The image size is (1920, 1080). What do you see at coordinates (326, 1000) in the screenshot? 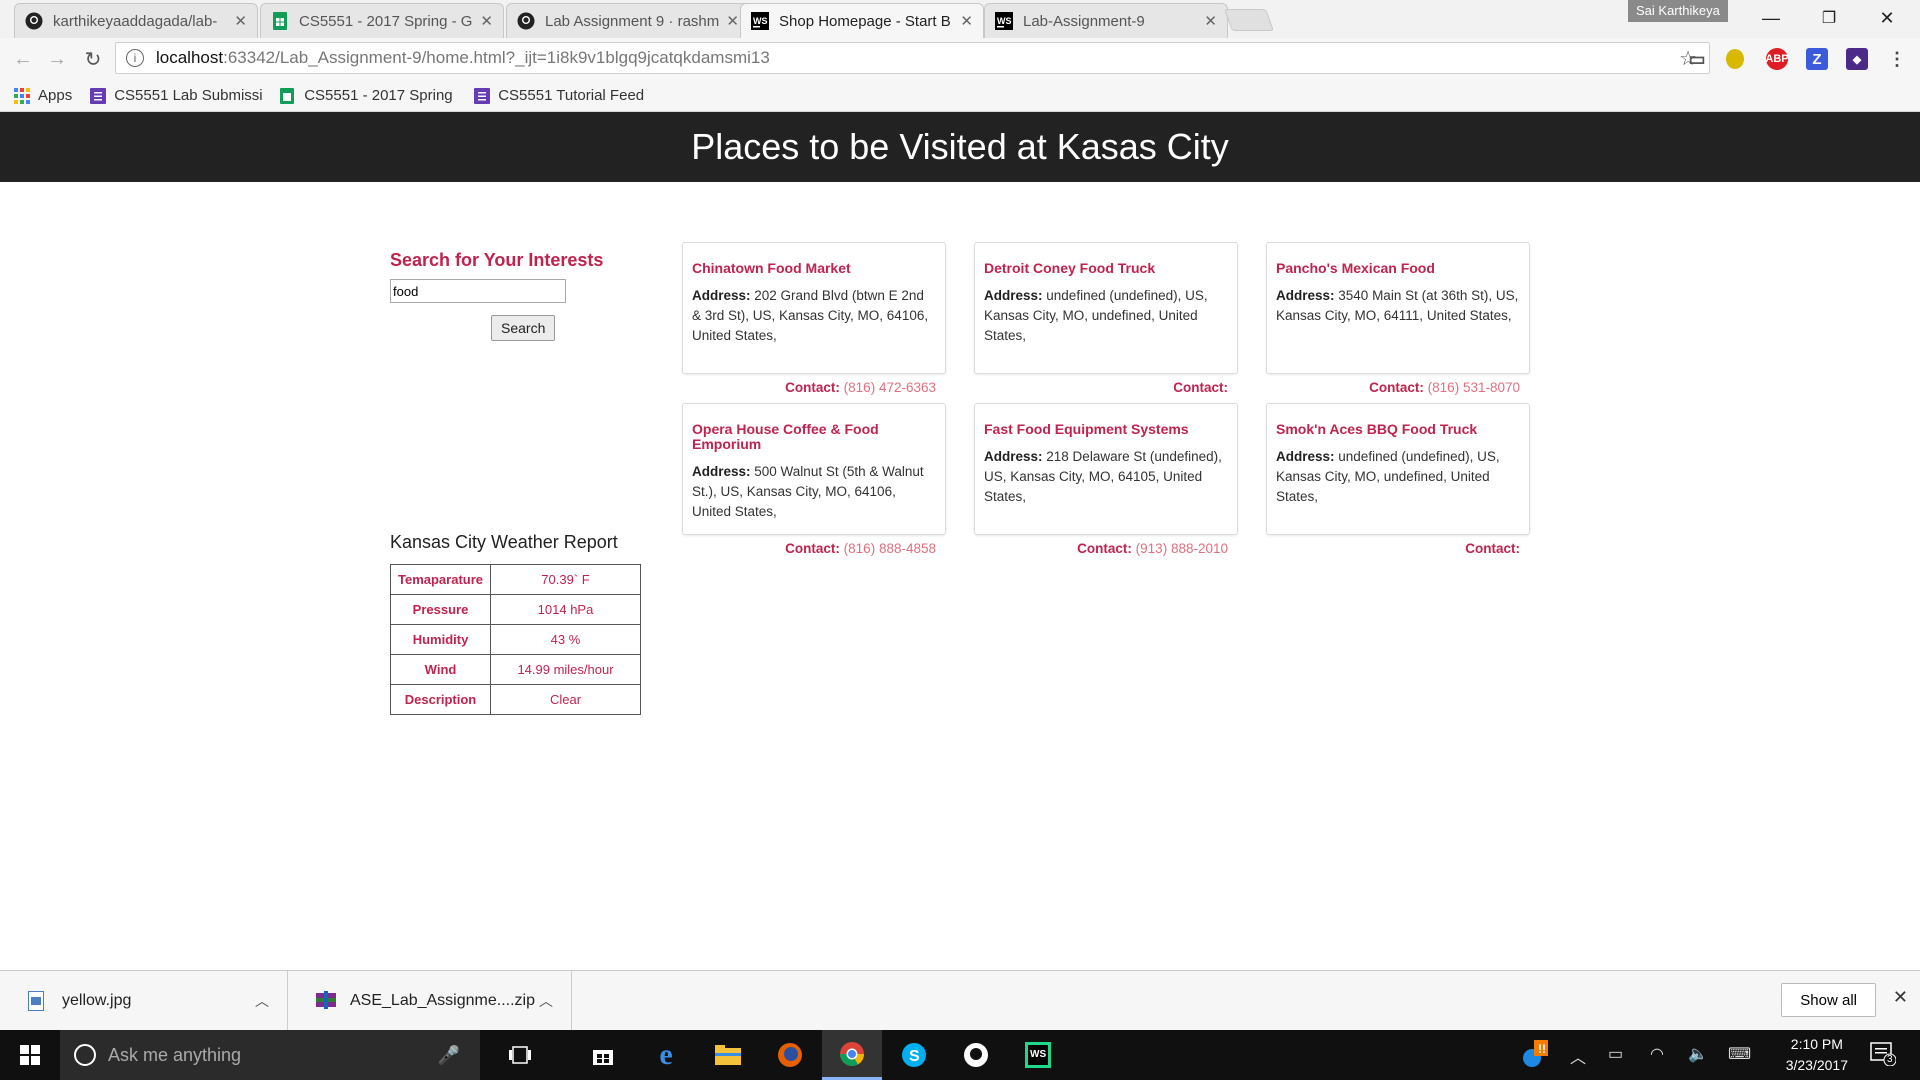
I see `zip-file-icon` at bounding box center [326, 1000].